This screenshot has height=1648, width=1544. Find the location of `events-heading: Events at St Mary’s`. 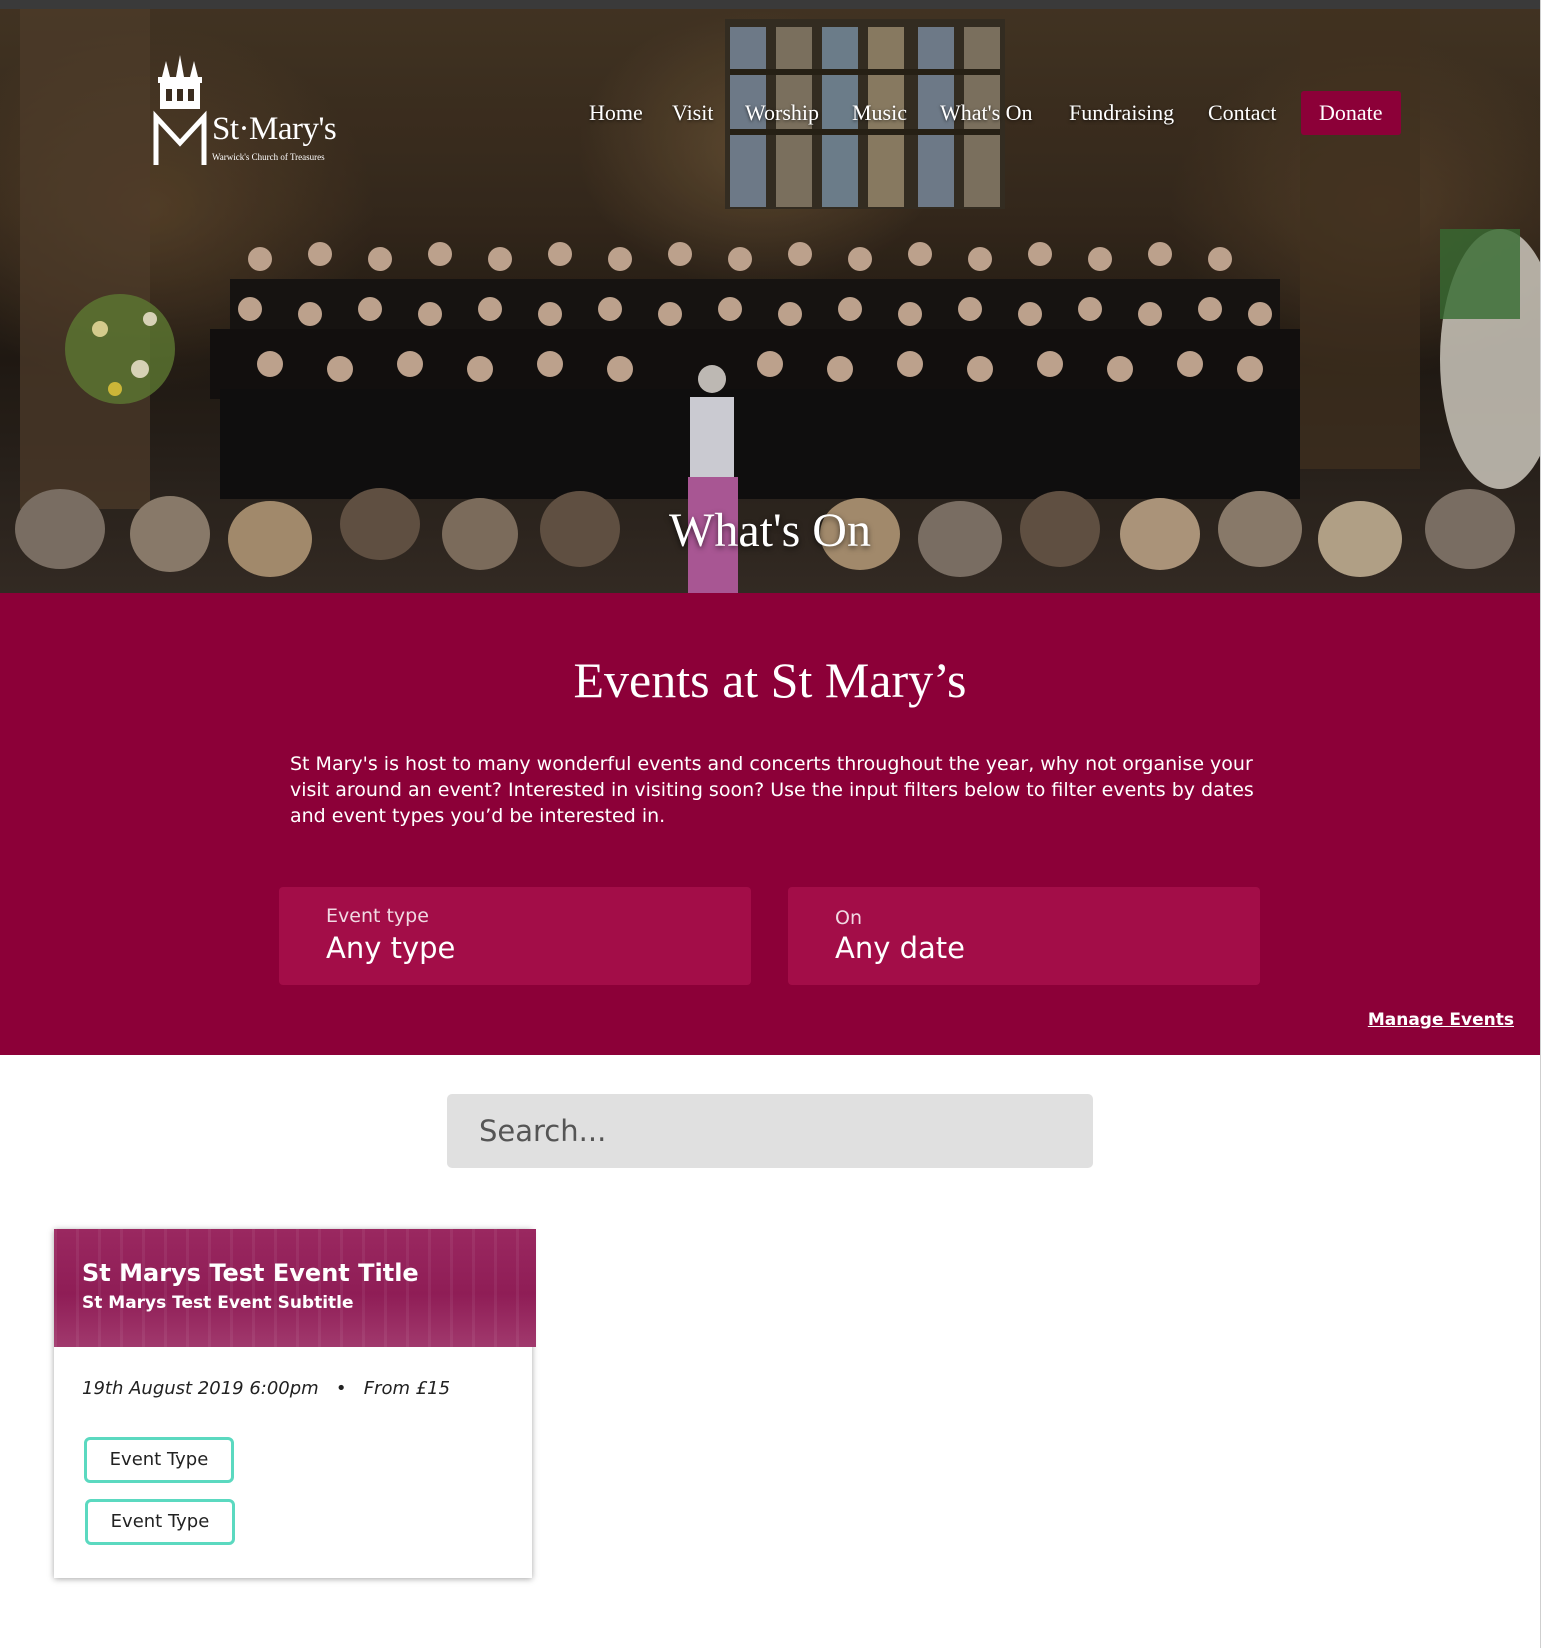

events-heading: Events at St Mary’s is located at coordinates (770, 680).